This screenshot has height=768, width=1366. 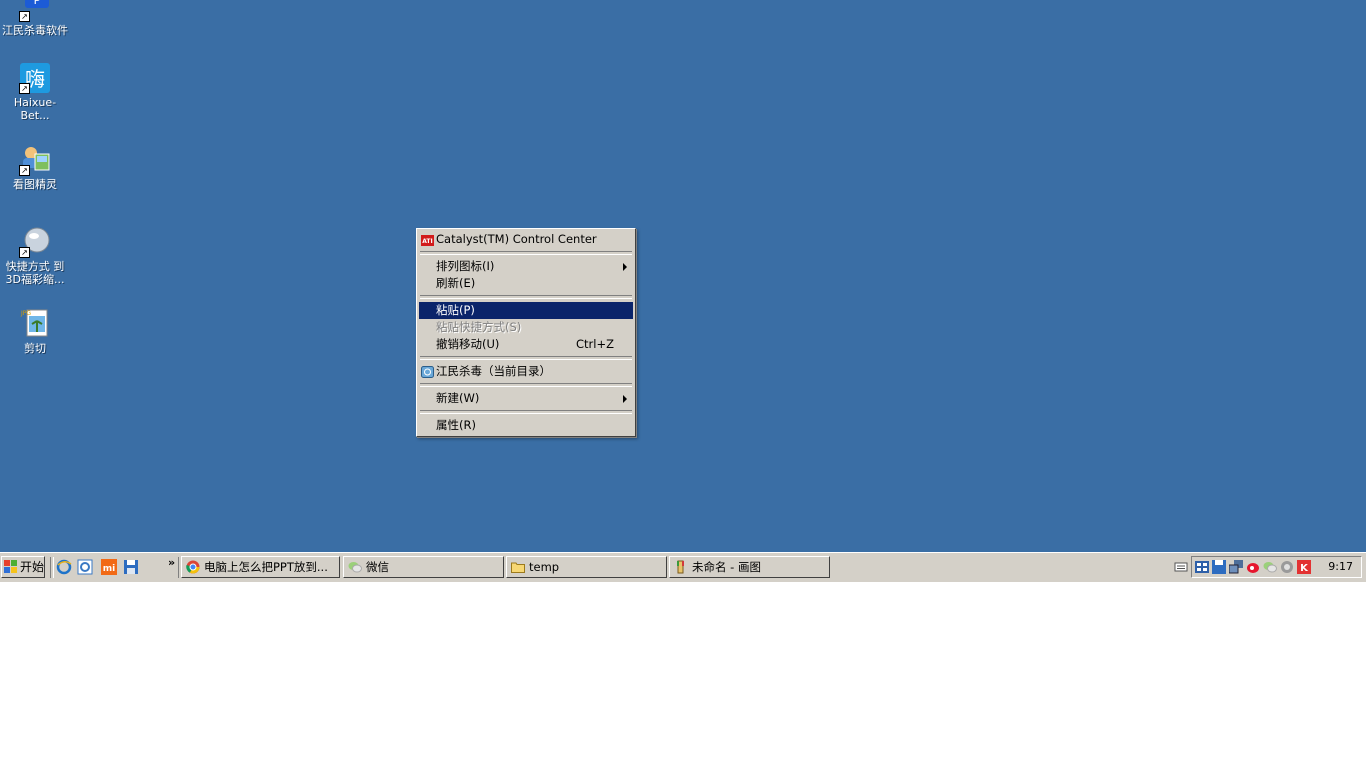 What do you see at coordinates (526, 327) in the screenshot?
I see `menu-item-paste-shortcut: 粘贴快捷方式(S)` at bounding box center [526, 327].